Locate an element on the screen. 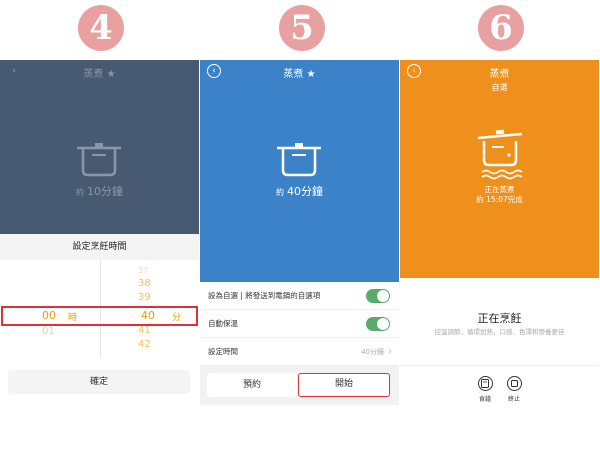 This screenshot has height=450, width=600. estimated-time: 約 10分鐘 is located at coordinates (99, 191).